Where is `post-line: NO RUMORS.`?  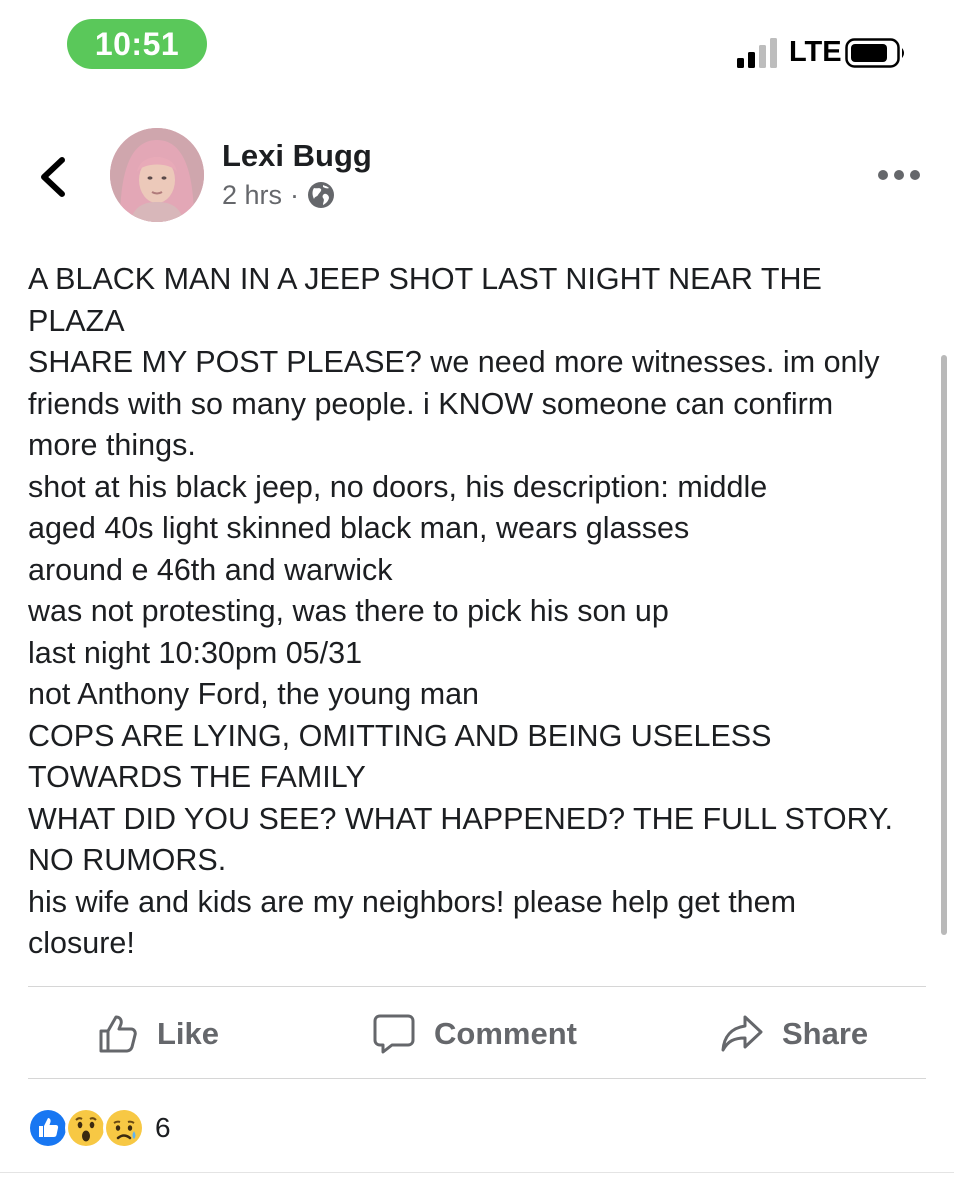 post-line: NO RUMORS. is located at coordinates (127, 860).